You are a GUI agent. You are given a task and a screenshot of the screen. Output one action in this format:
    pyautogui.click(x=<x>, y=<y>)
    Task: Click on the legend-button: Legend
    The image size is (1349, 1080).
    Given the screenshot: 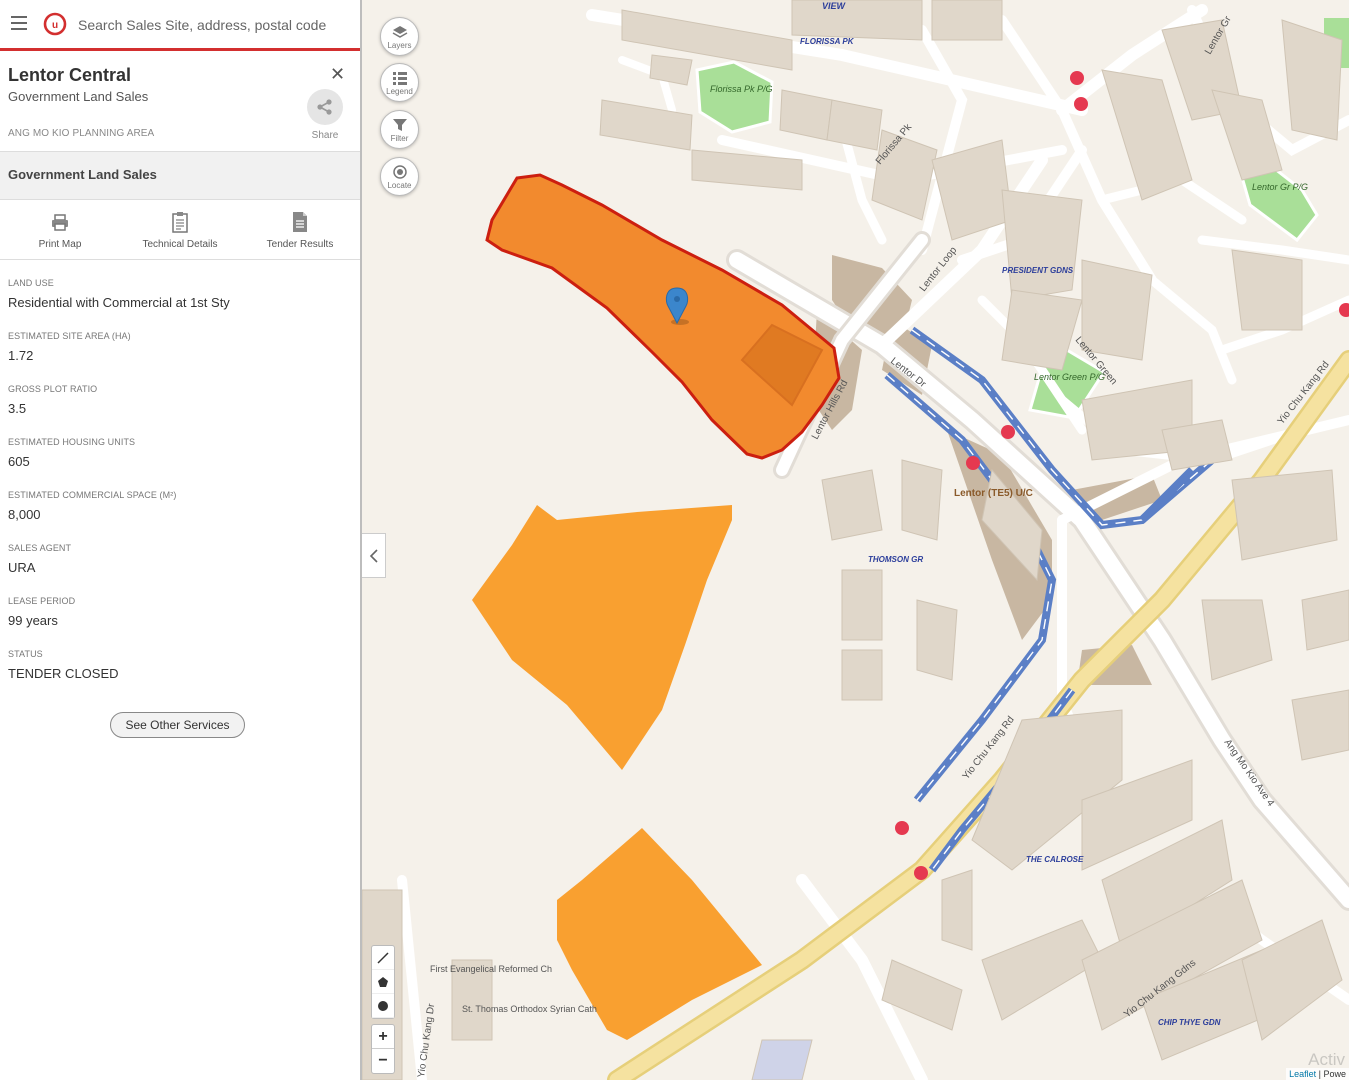 What is the action you would take?
    pyautogui.click(x=399, y=82)
    